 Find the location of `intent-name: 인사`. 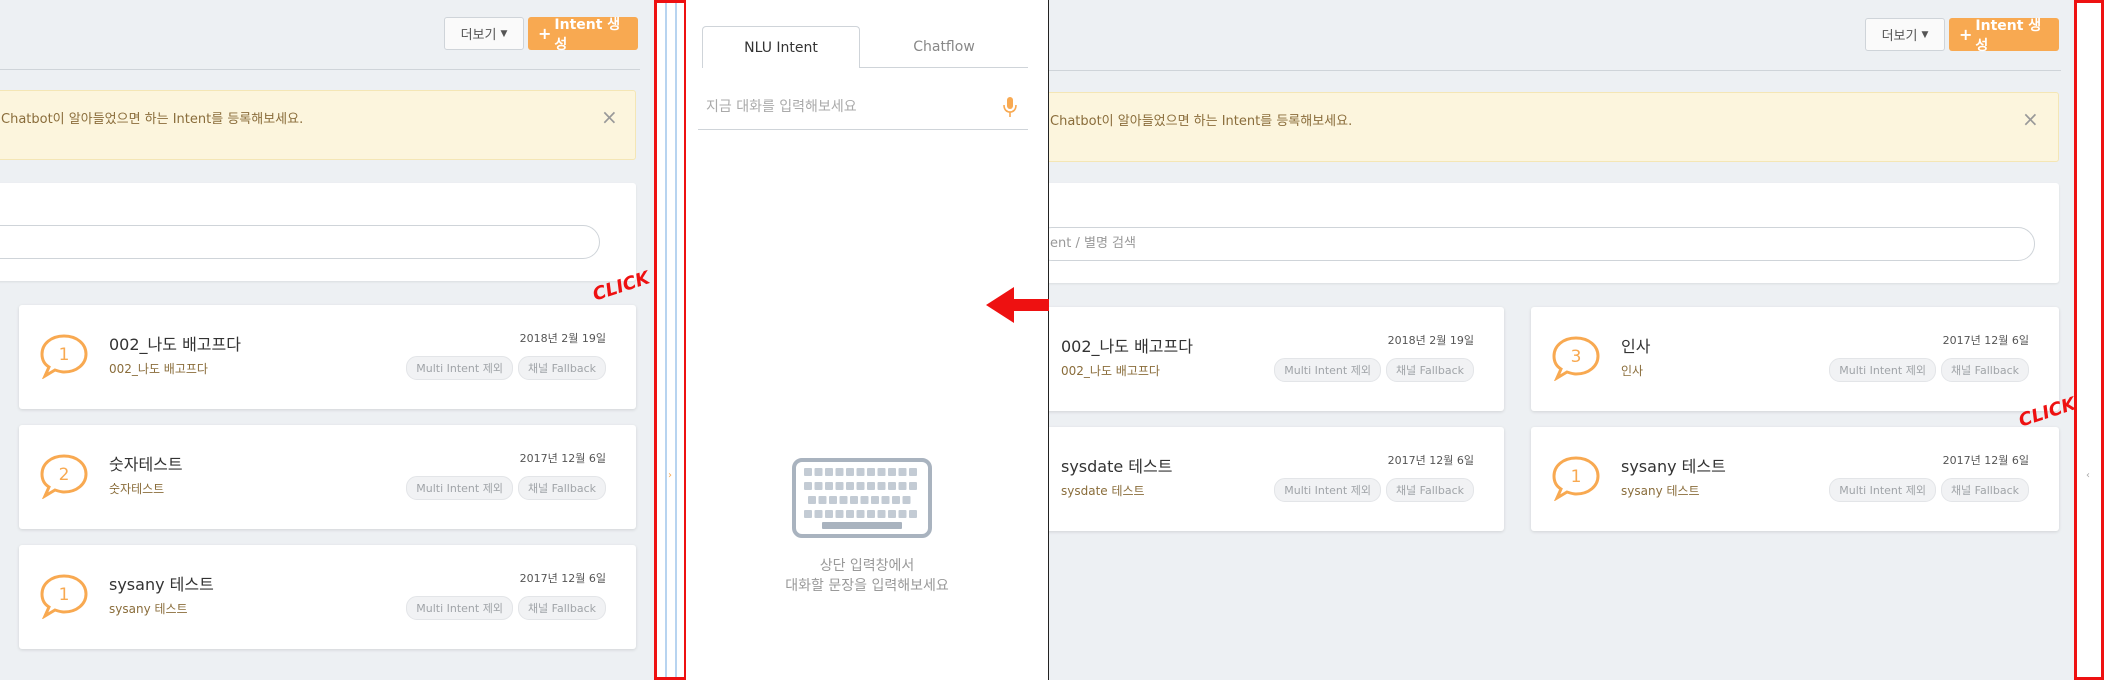

intent-name: 인사 is located at coordinates (1636, 346).